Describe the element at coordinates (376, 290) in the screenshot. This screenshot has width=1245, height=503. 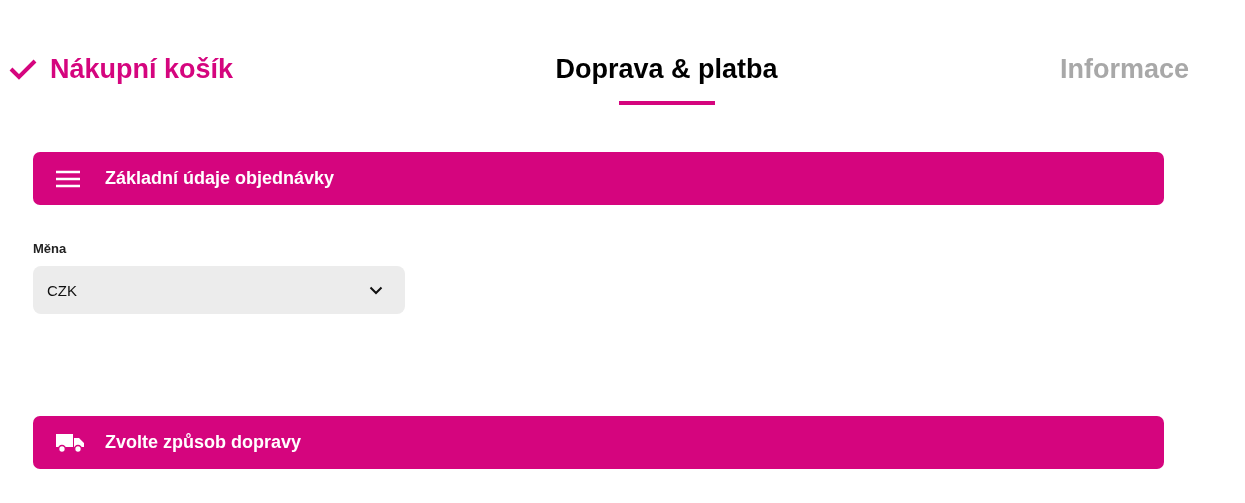
I see `caret-icon` at that location.